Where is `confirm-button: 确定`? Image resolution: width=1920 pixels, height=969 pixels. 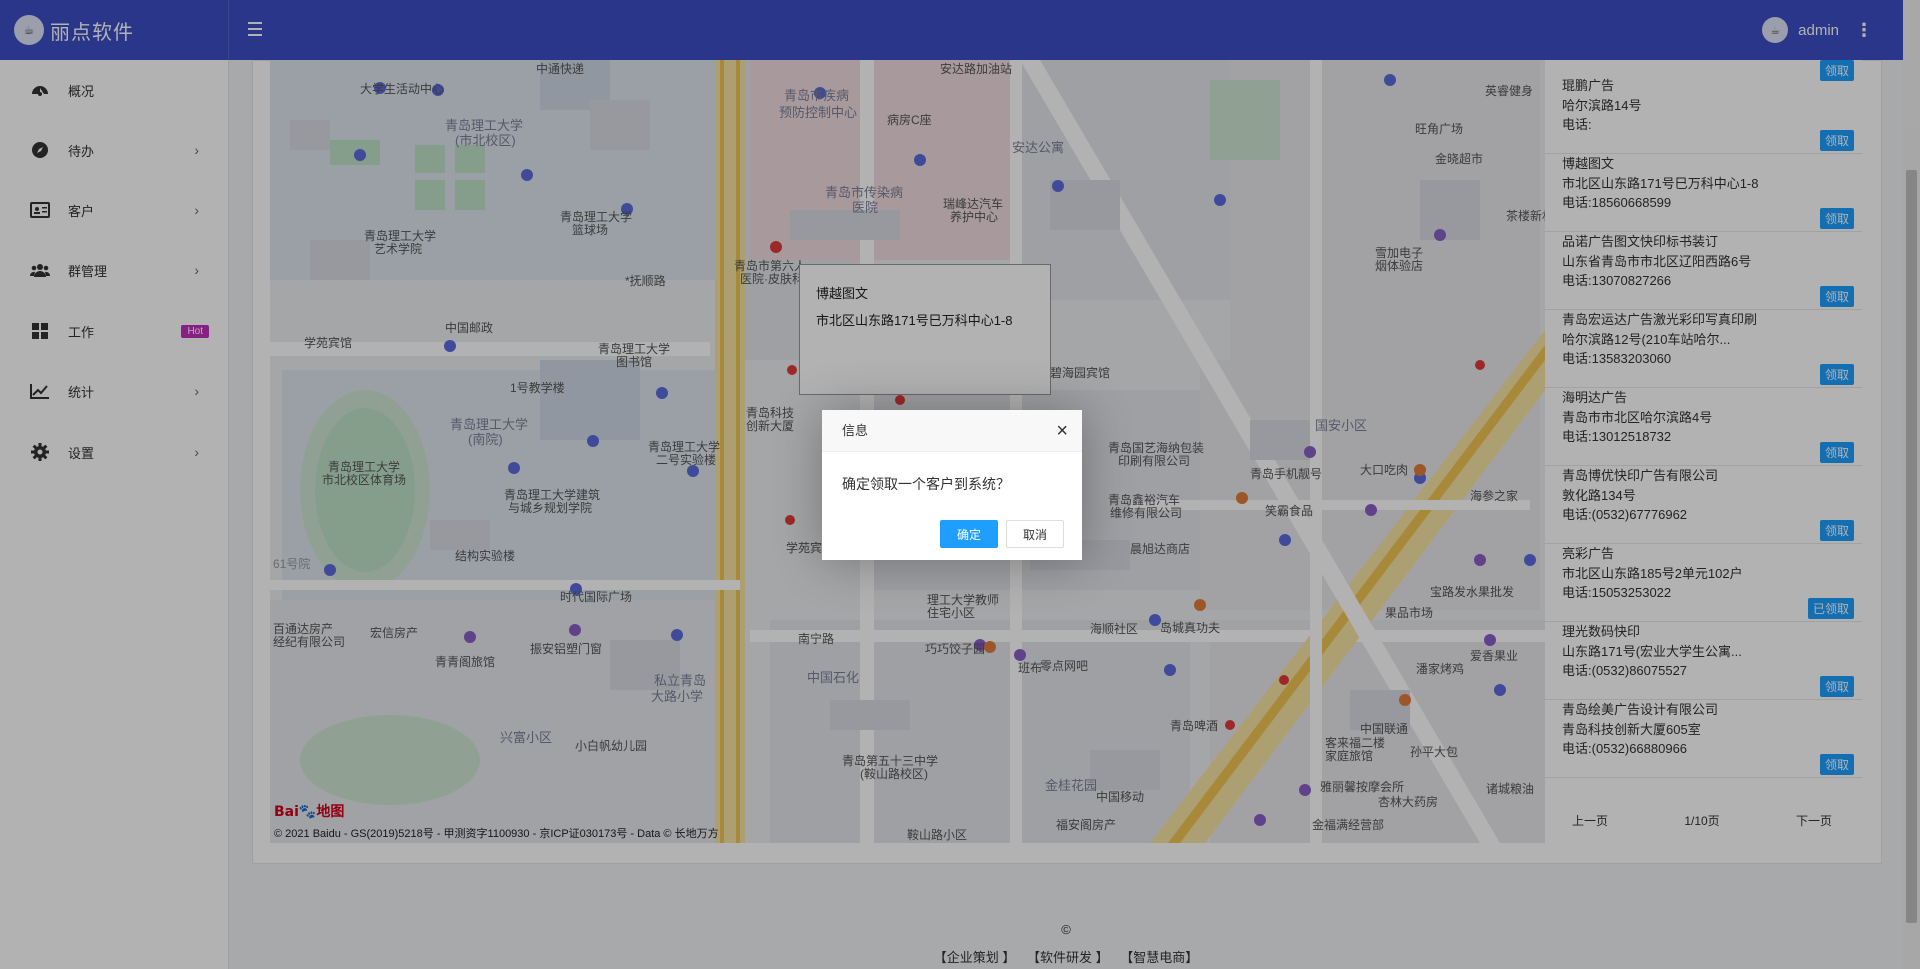
confirm-button: 确定 is located at coordinates (969, 534).